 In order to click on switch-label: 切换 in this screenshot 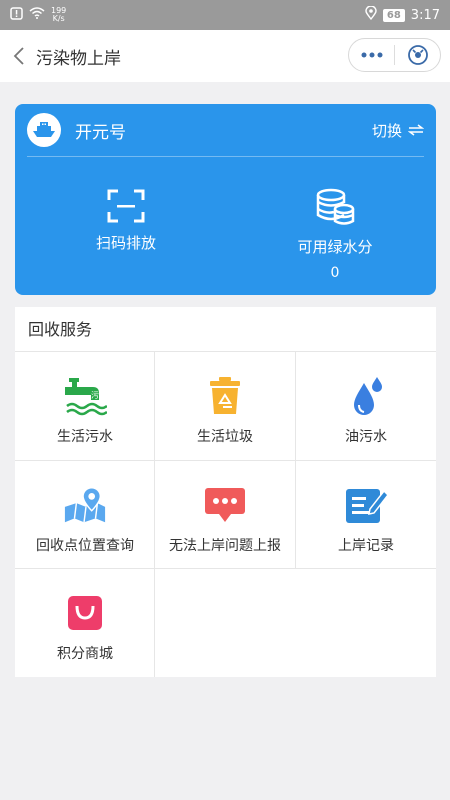, I will do `click(386, 130)`.